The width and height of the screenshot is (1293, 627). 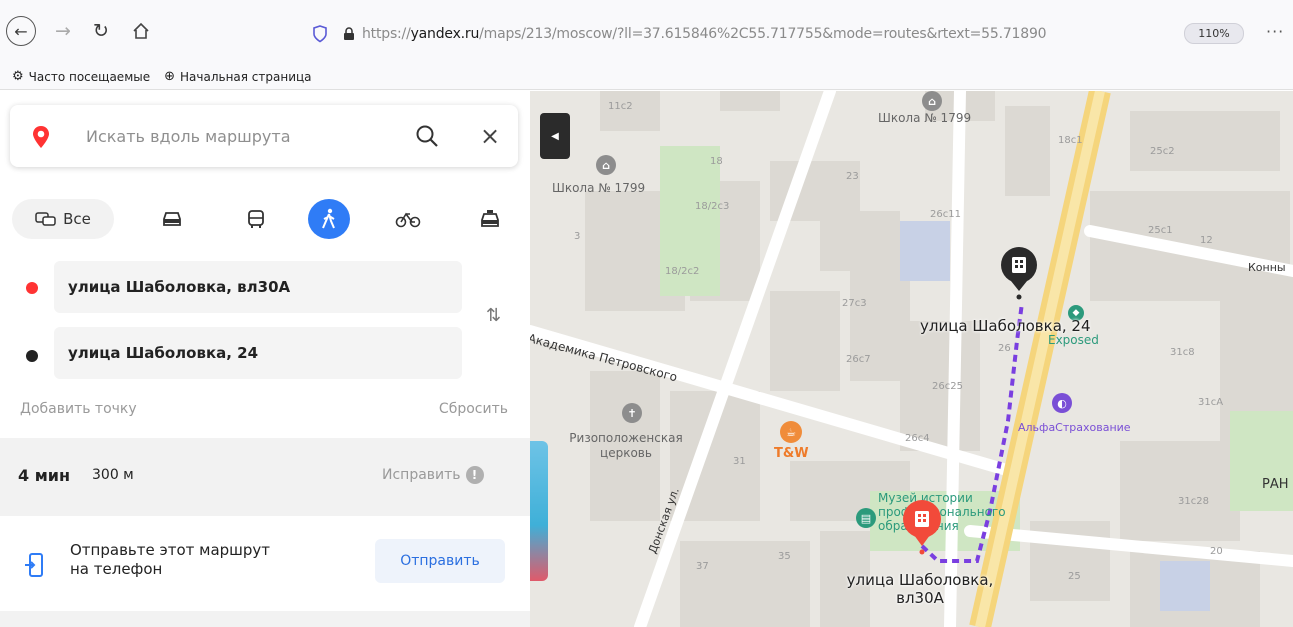 I want to click on house-number: 18/2с2, so click(x=682, y=271).